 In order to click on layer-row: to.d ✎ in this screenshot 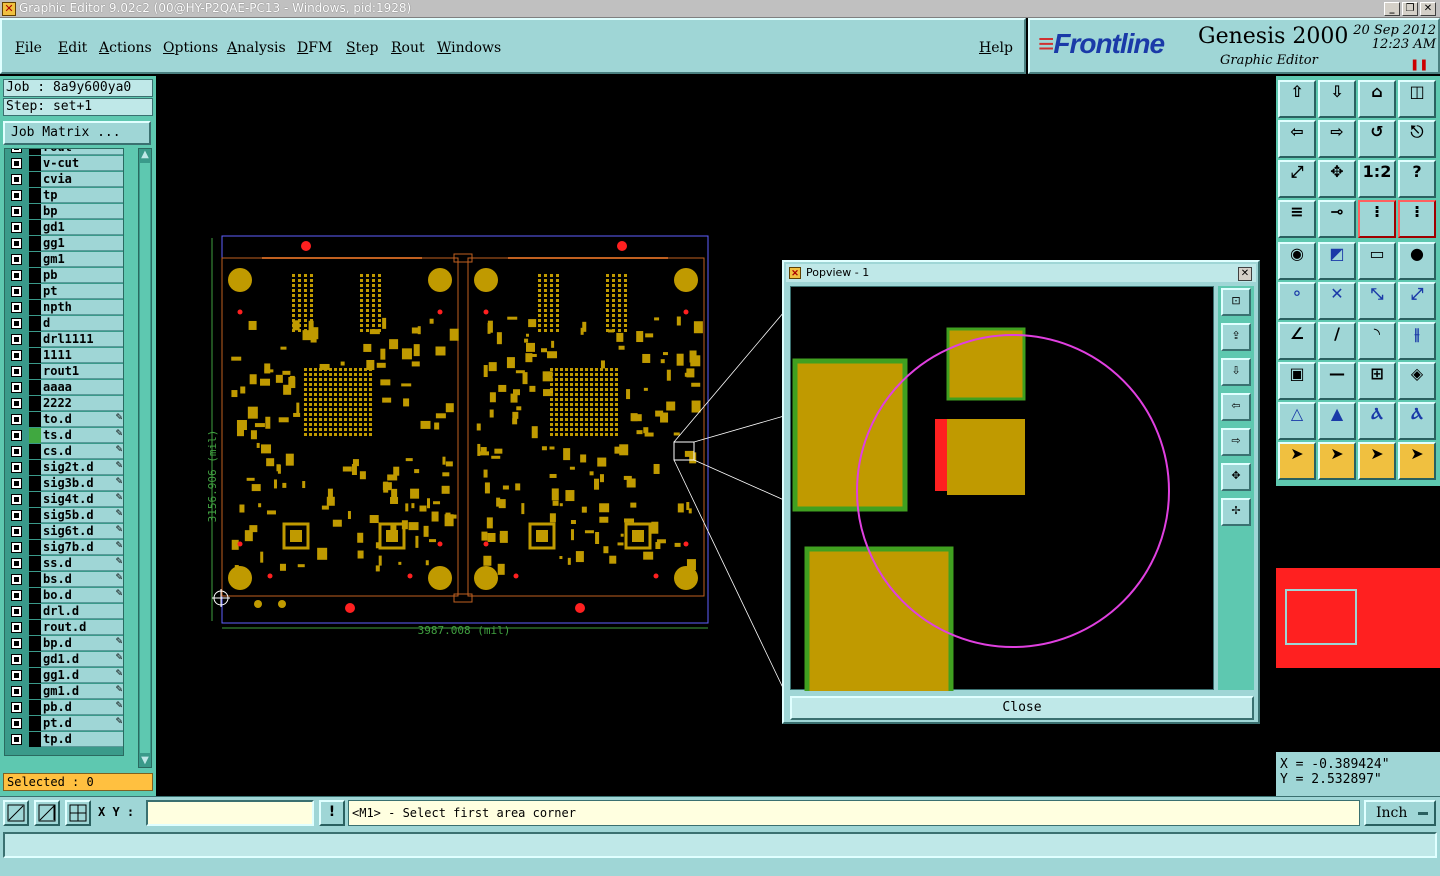, I will do `click(64, 419)`.